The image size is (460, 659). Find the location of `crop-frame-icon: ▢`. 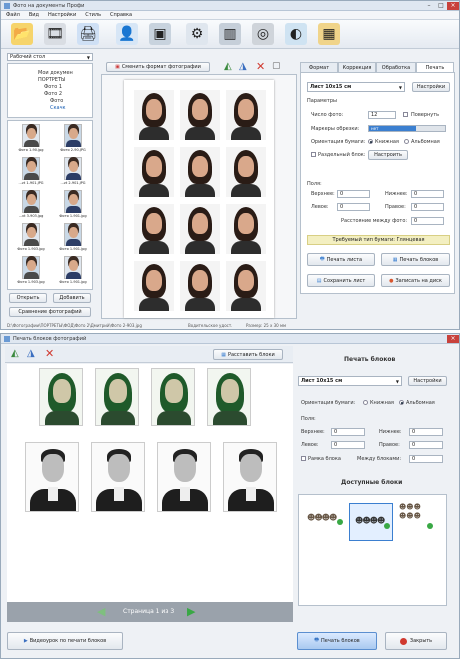

crop-frame-icon: ▢ is located at coordinates (276, 66).